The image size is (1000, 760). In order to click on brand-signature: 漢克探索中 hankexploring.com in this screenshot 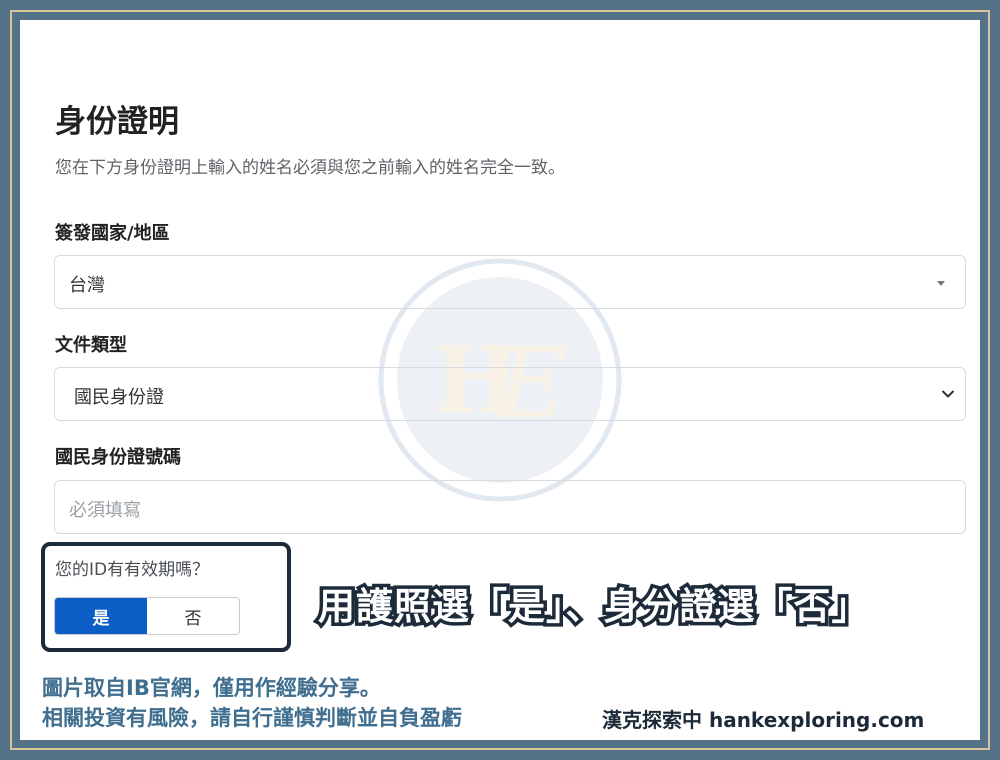, I will do `click(763, 720)`.